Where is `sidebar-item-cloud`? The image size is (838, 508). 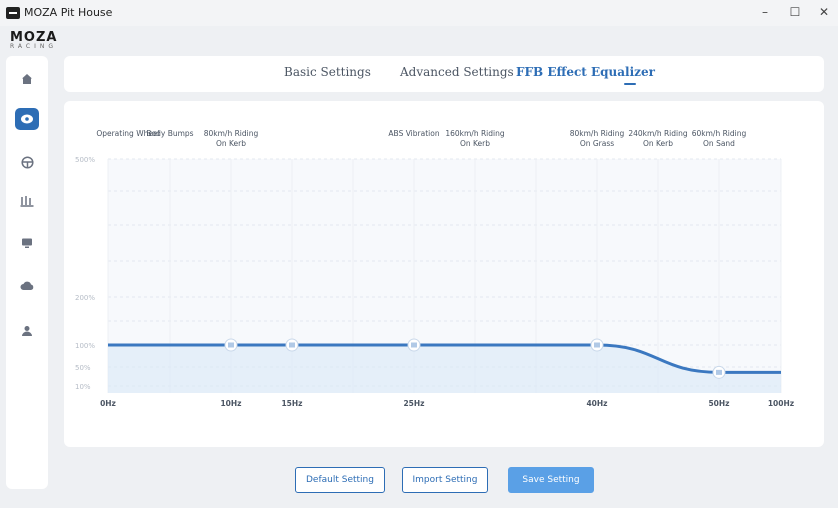 sidebar-item-cloud is located at coordinates (27, 285).